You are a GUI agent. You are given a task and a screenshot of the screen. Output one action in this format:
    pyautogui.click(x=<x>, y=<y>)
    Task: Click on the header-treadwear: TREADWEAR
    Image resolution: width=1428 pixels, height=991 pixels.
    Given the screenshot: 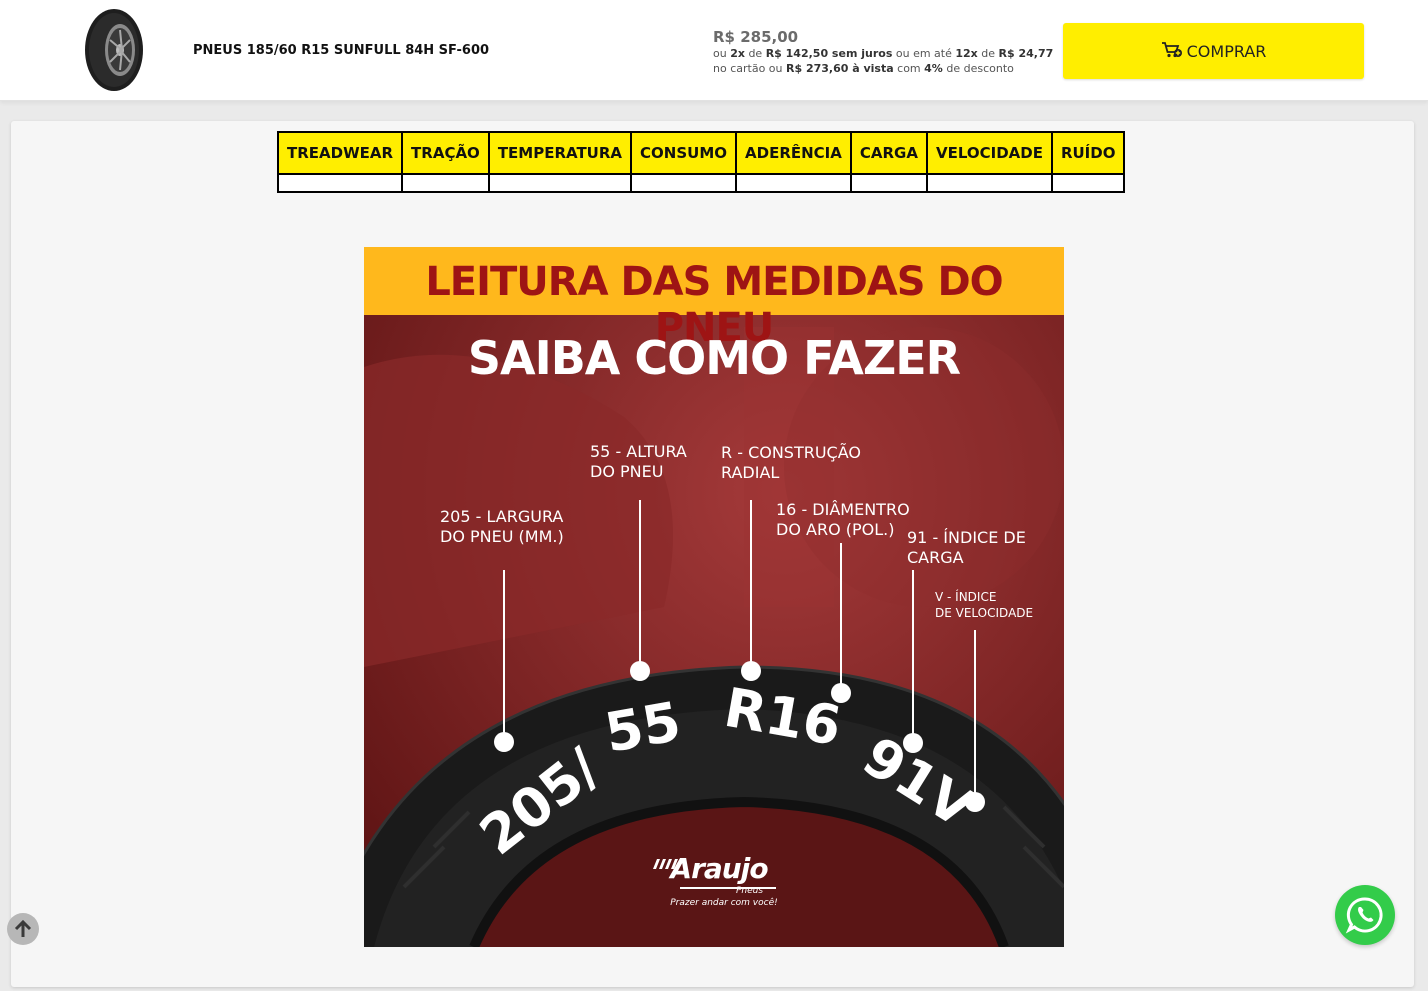 What is the action you would take?
    pyautogui.click(x=340, y=153)
    